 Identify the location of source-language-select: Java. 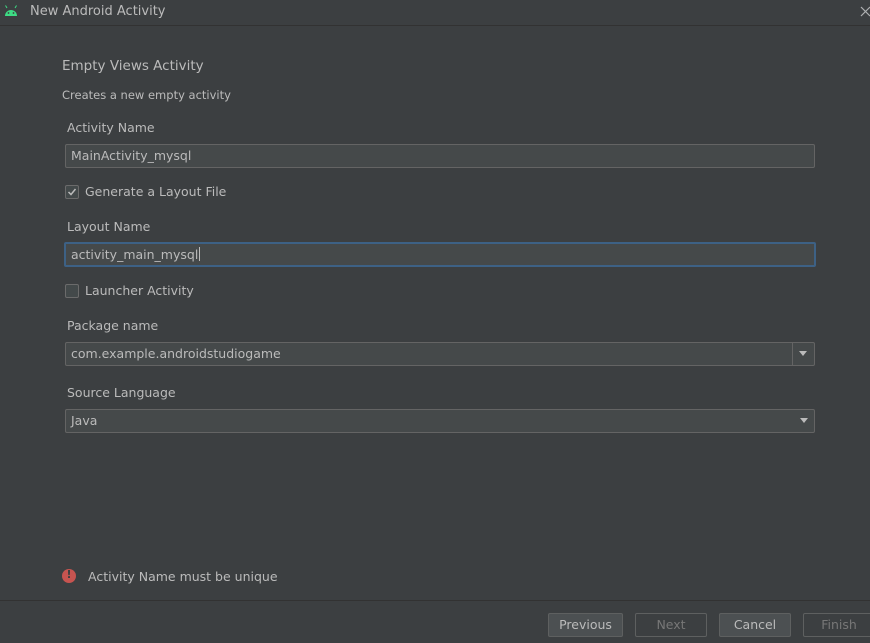
(440, 421).